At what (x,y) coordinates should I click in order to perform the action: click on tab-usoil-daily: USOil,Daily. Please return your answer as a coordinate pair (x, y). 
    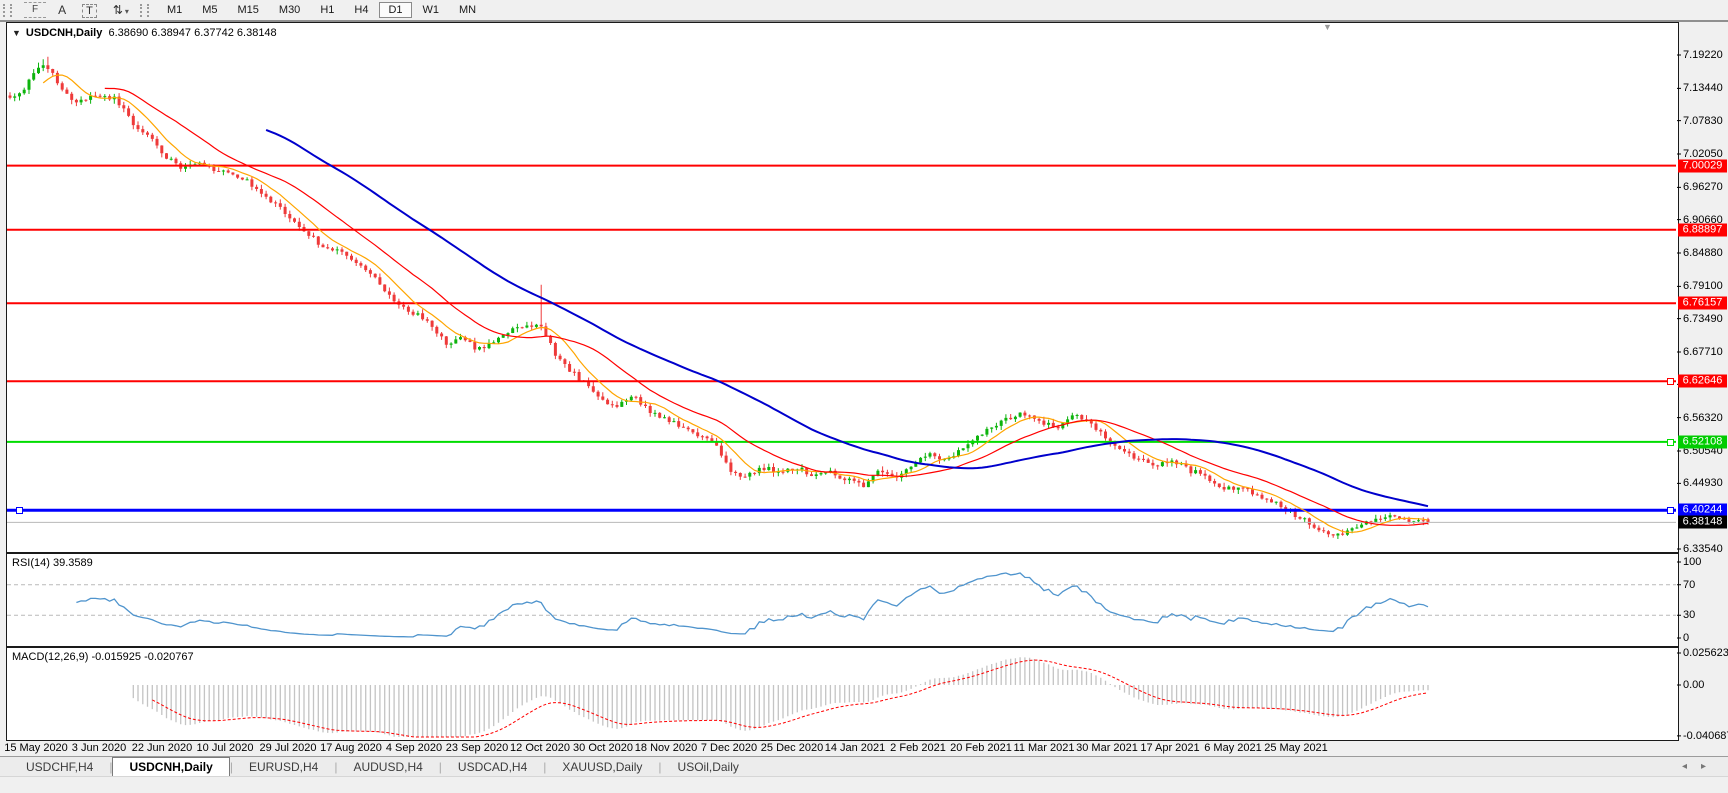
    Looking at the image, I should click on (708, 767).